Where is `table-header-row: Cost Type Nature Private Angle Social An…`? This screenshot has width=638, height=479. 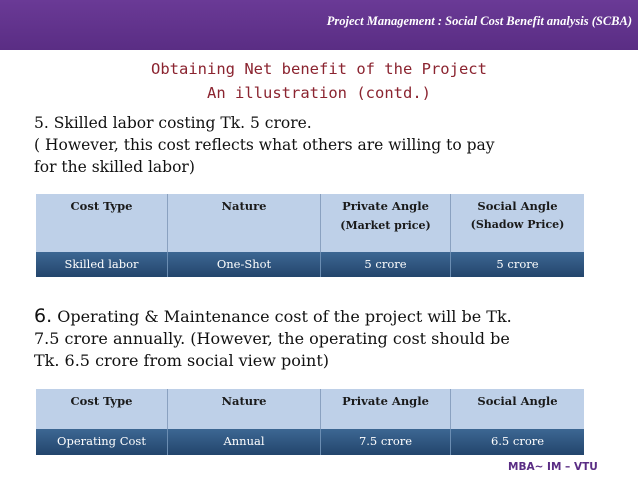 table-header-row: Cost Type Nature Private Angle Social An… is located at coordinates (310, 409).